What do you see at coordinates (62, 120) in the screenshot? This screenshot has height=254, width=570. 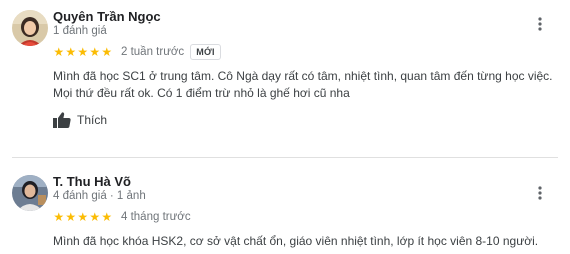 I see `thumbs-up-icon` at bounding box center [62, 120].